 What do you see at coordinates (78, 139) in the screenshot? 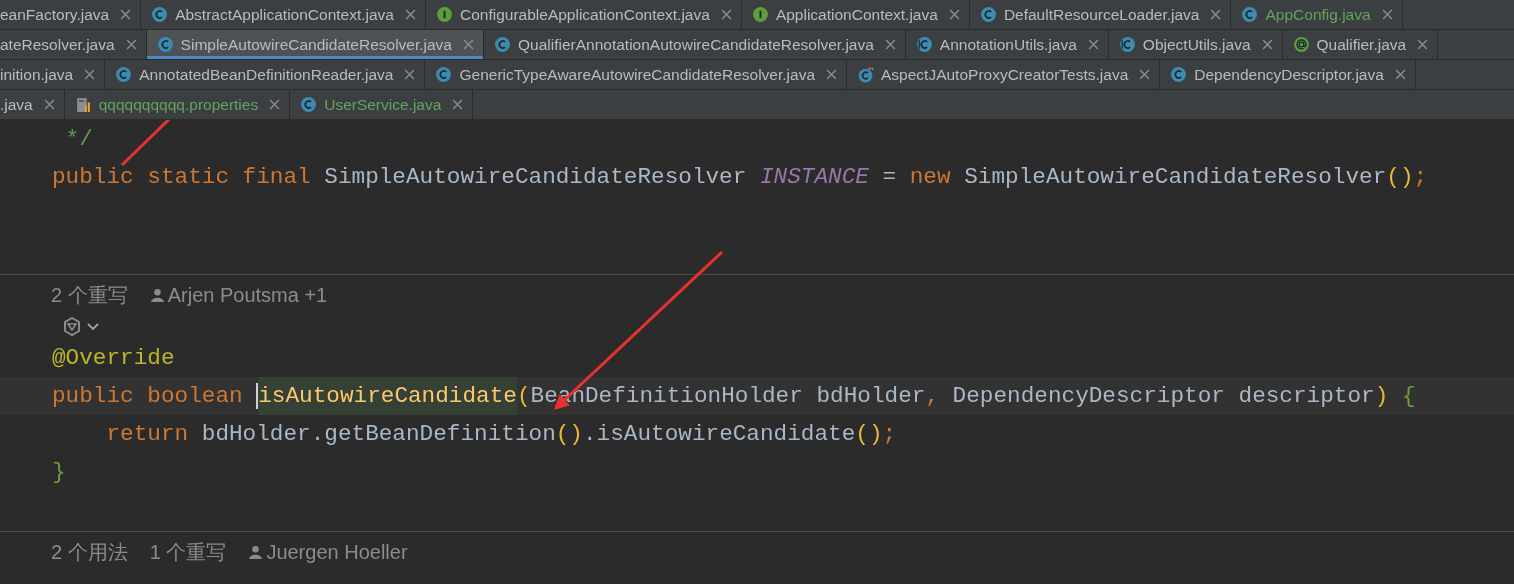
I see `code-token: */` at bounding box center [78, 139].